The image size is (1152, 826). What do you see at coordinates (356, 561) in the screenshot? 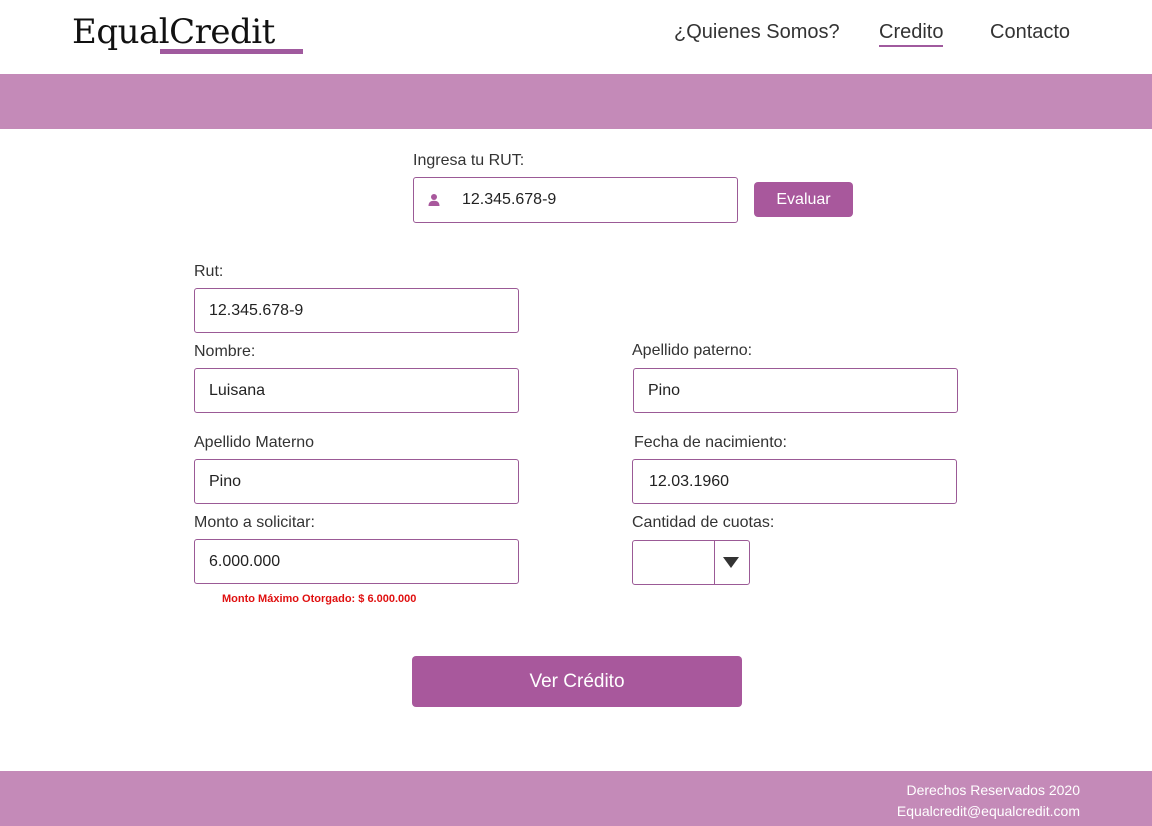
I see `monto-input` at bounding box center [356, 561].